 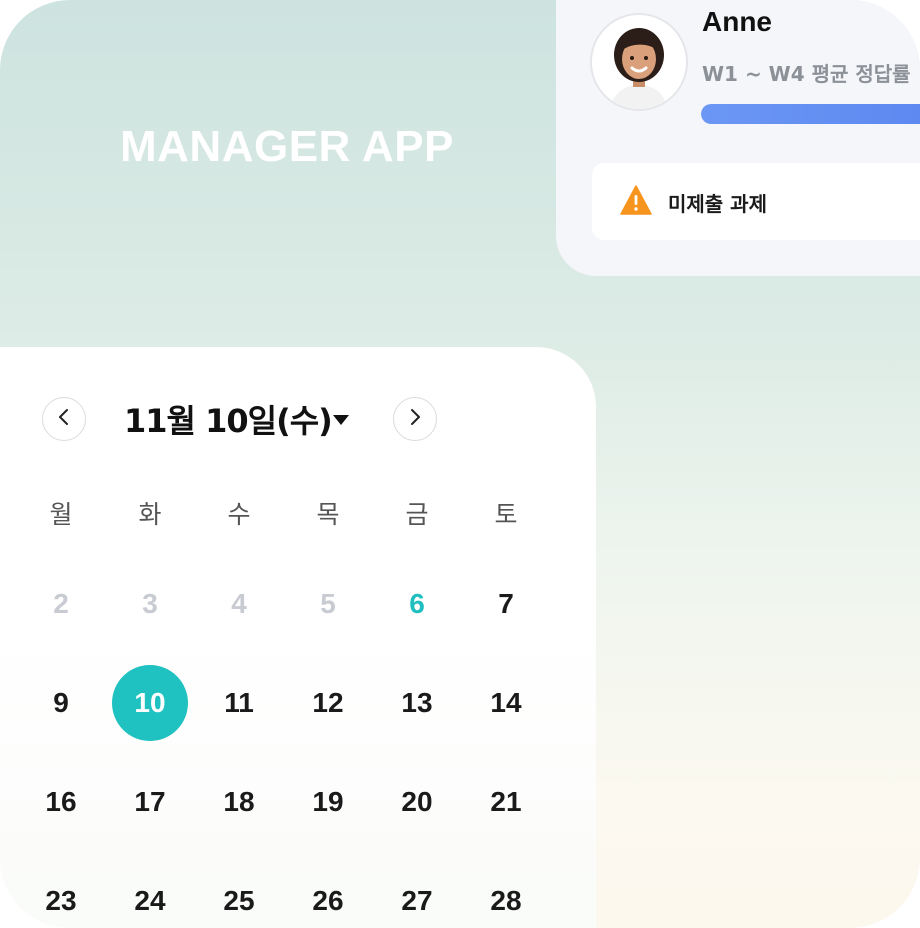 I want to click on selected-day: 10, so click(x=150, y=703).